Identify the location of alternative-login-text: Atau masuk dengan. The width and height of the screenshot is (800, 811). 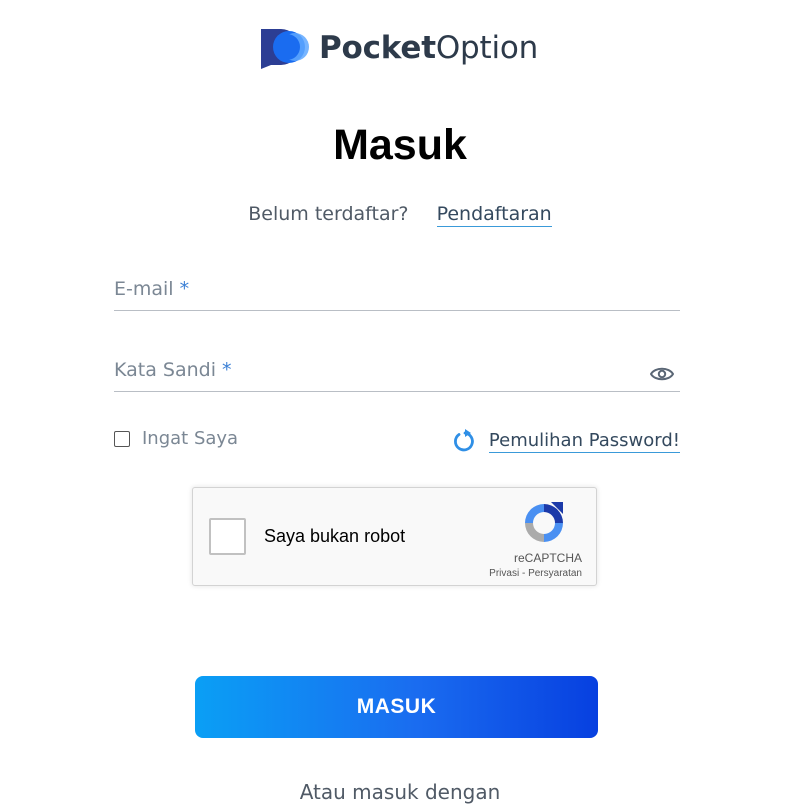
(400, 792).